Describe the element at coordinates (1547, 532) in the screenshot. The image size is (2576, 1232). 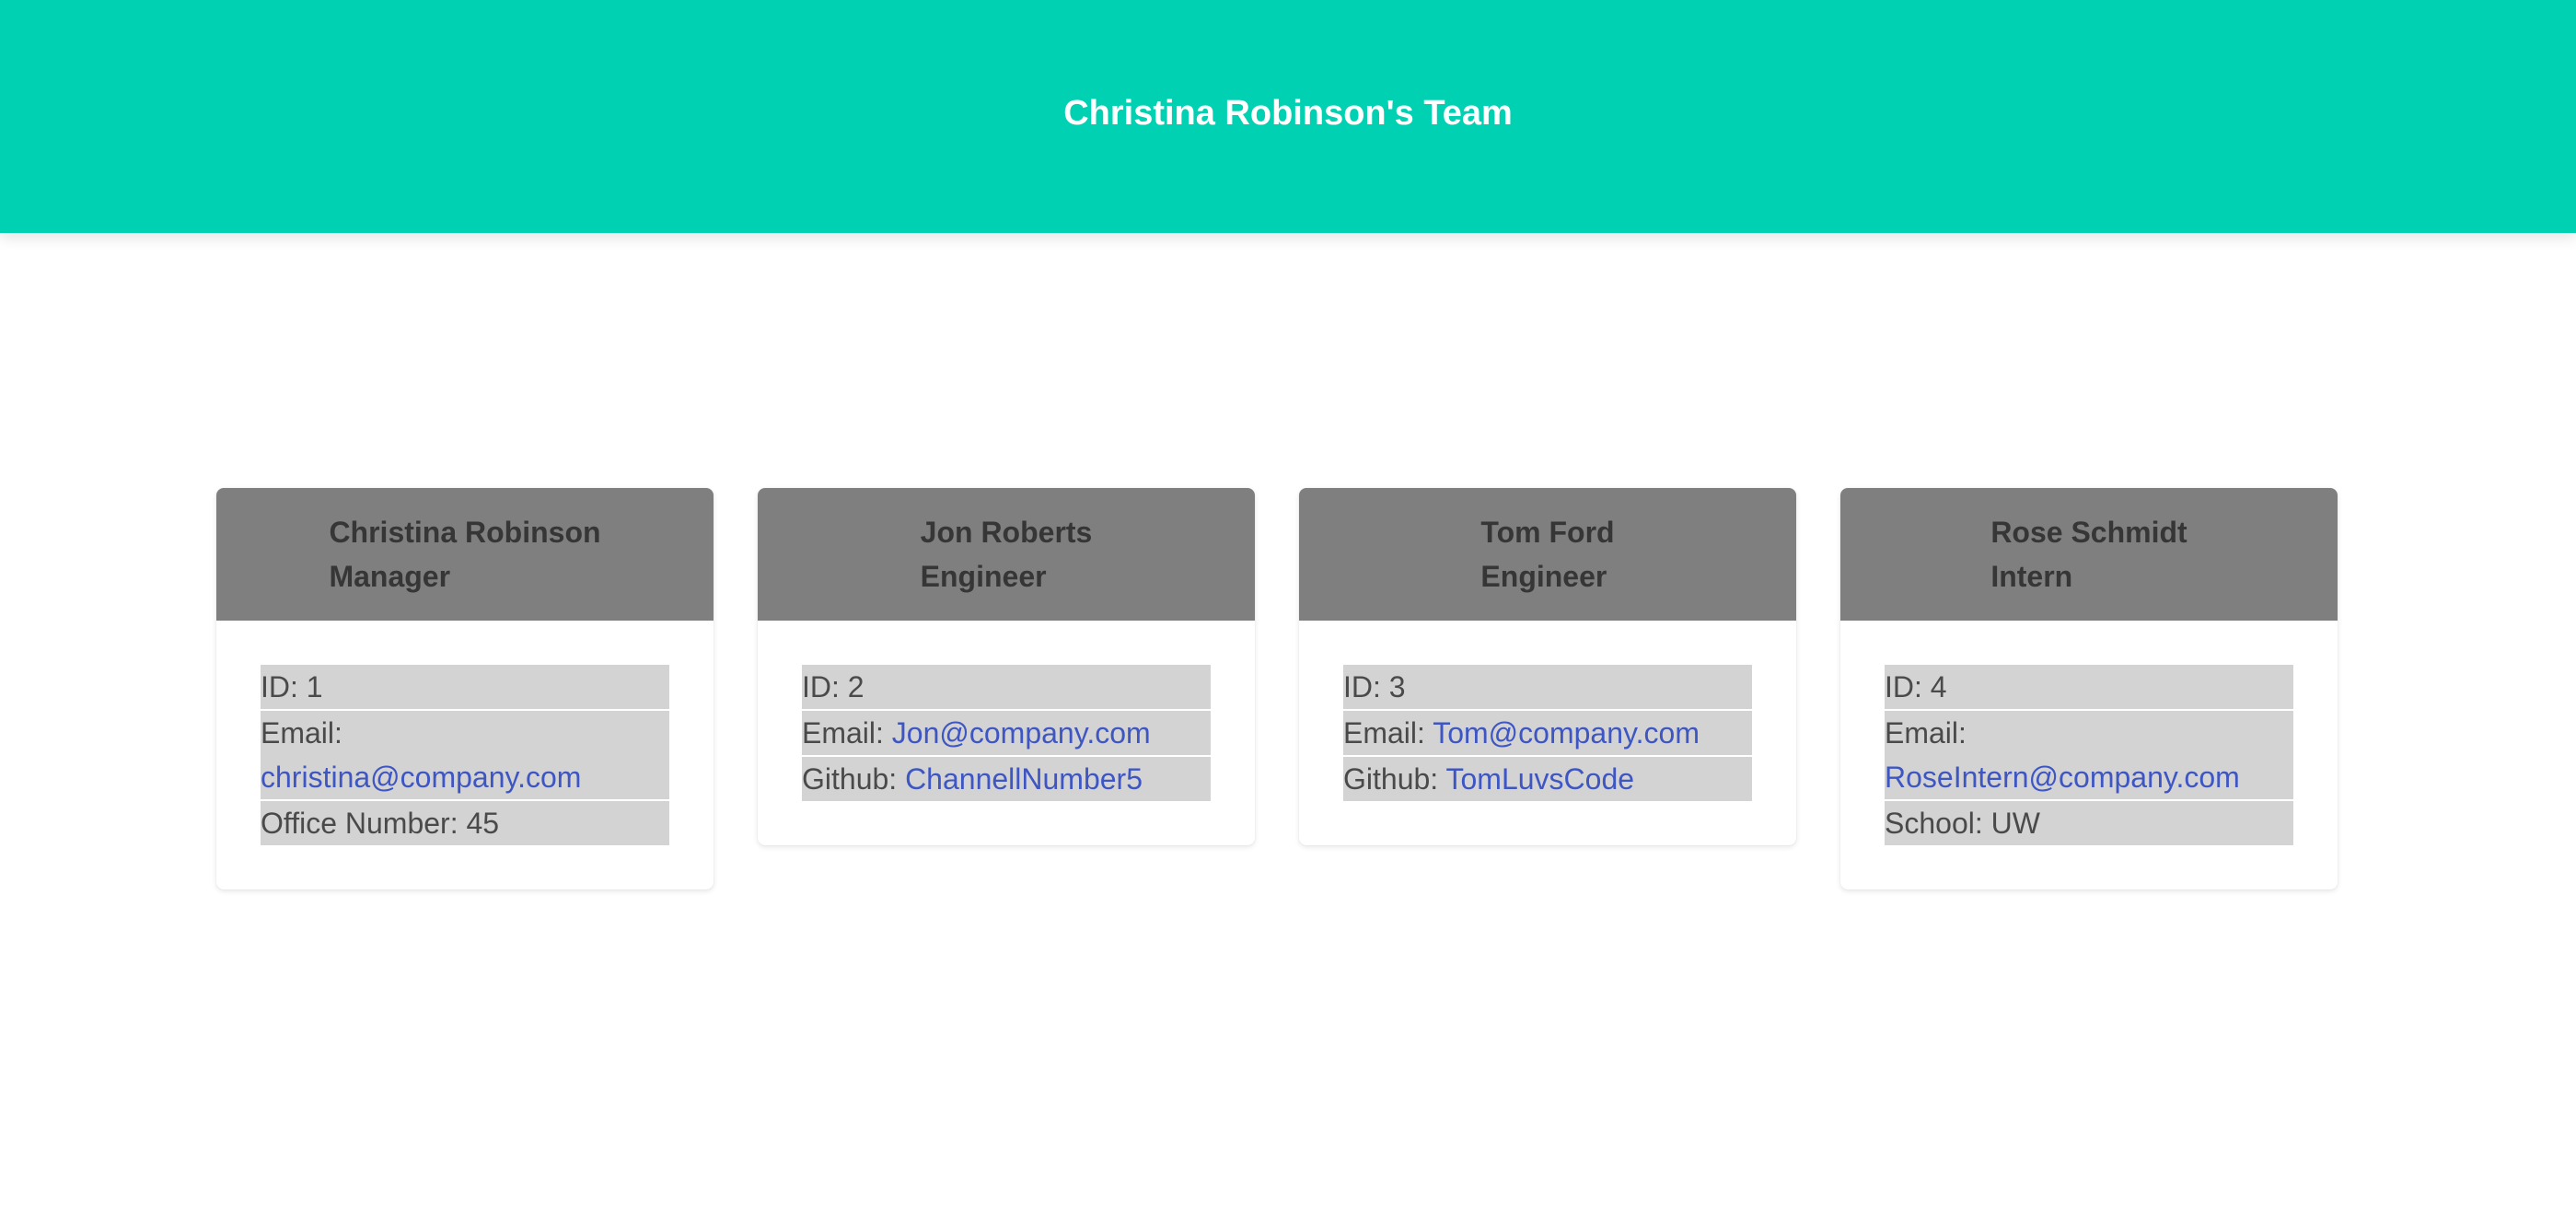
I see `employee-name: Tom Ford` at that location.